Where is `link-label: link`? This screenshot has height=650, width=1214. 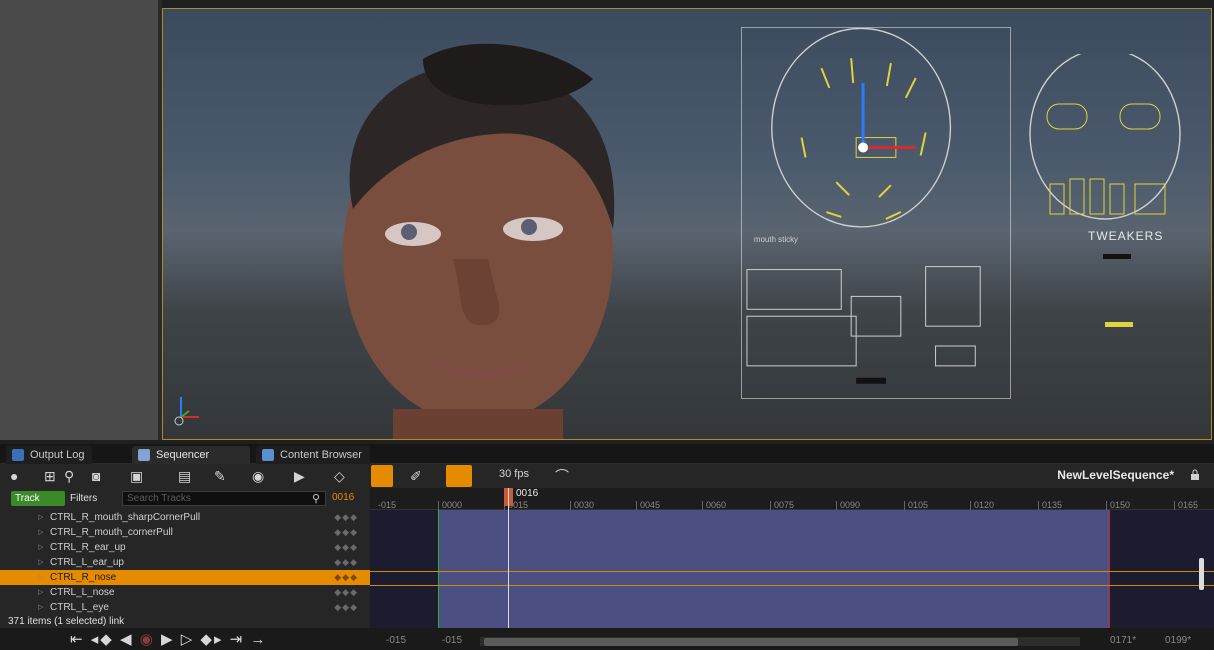
link-label: link is located at coordinates (116, 621).